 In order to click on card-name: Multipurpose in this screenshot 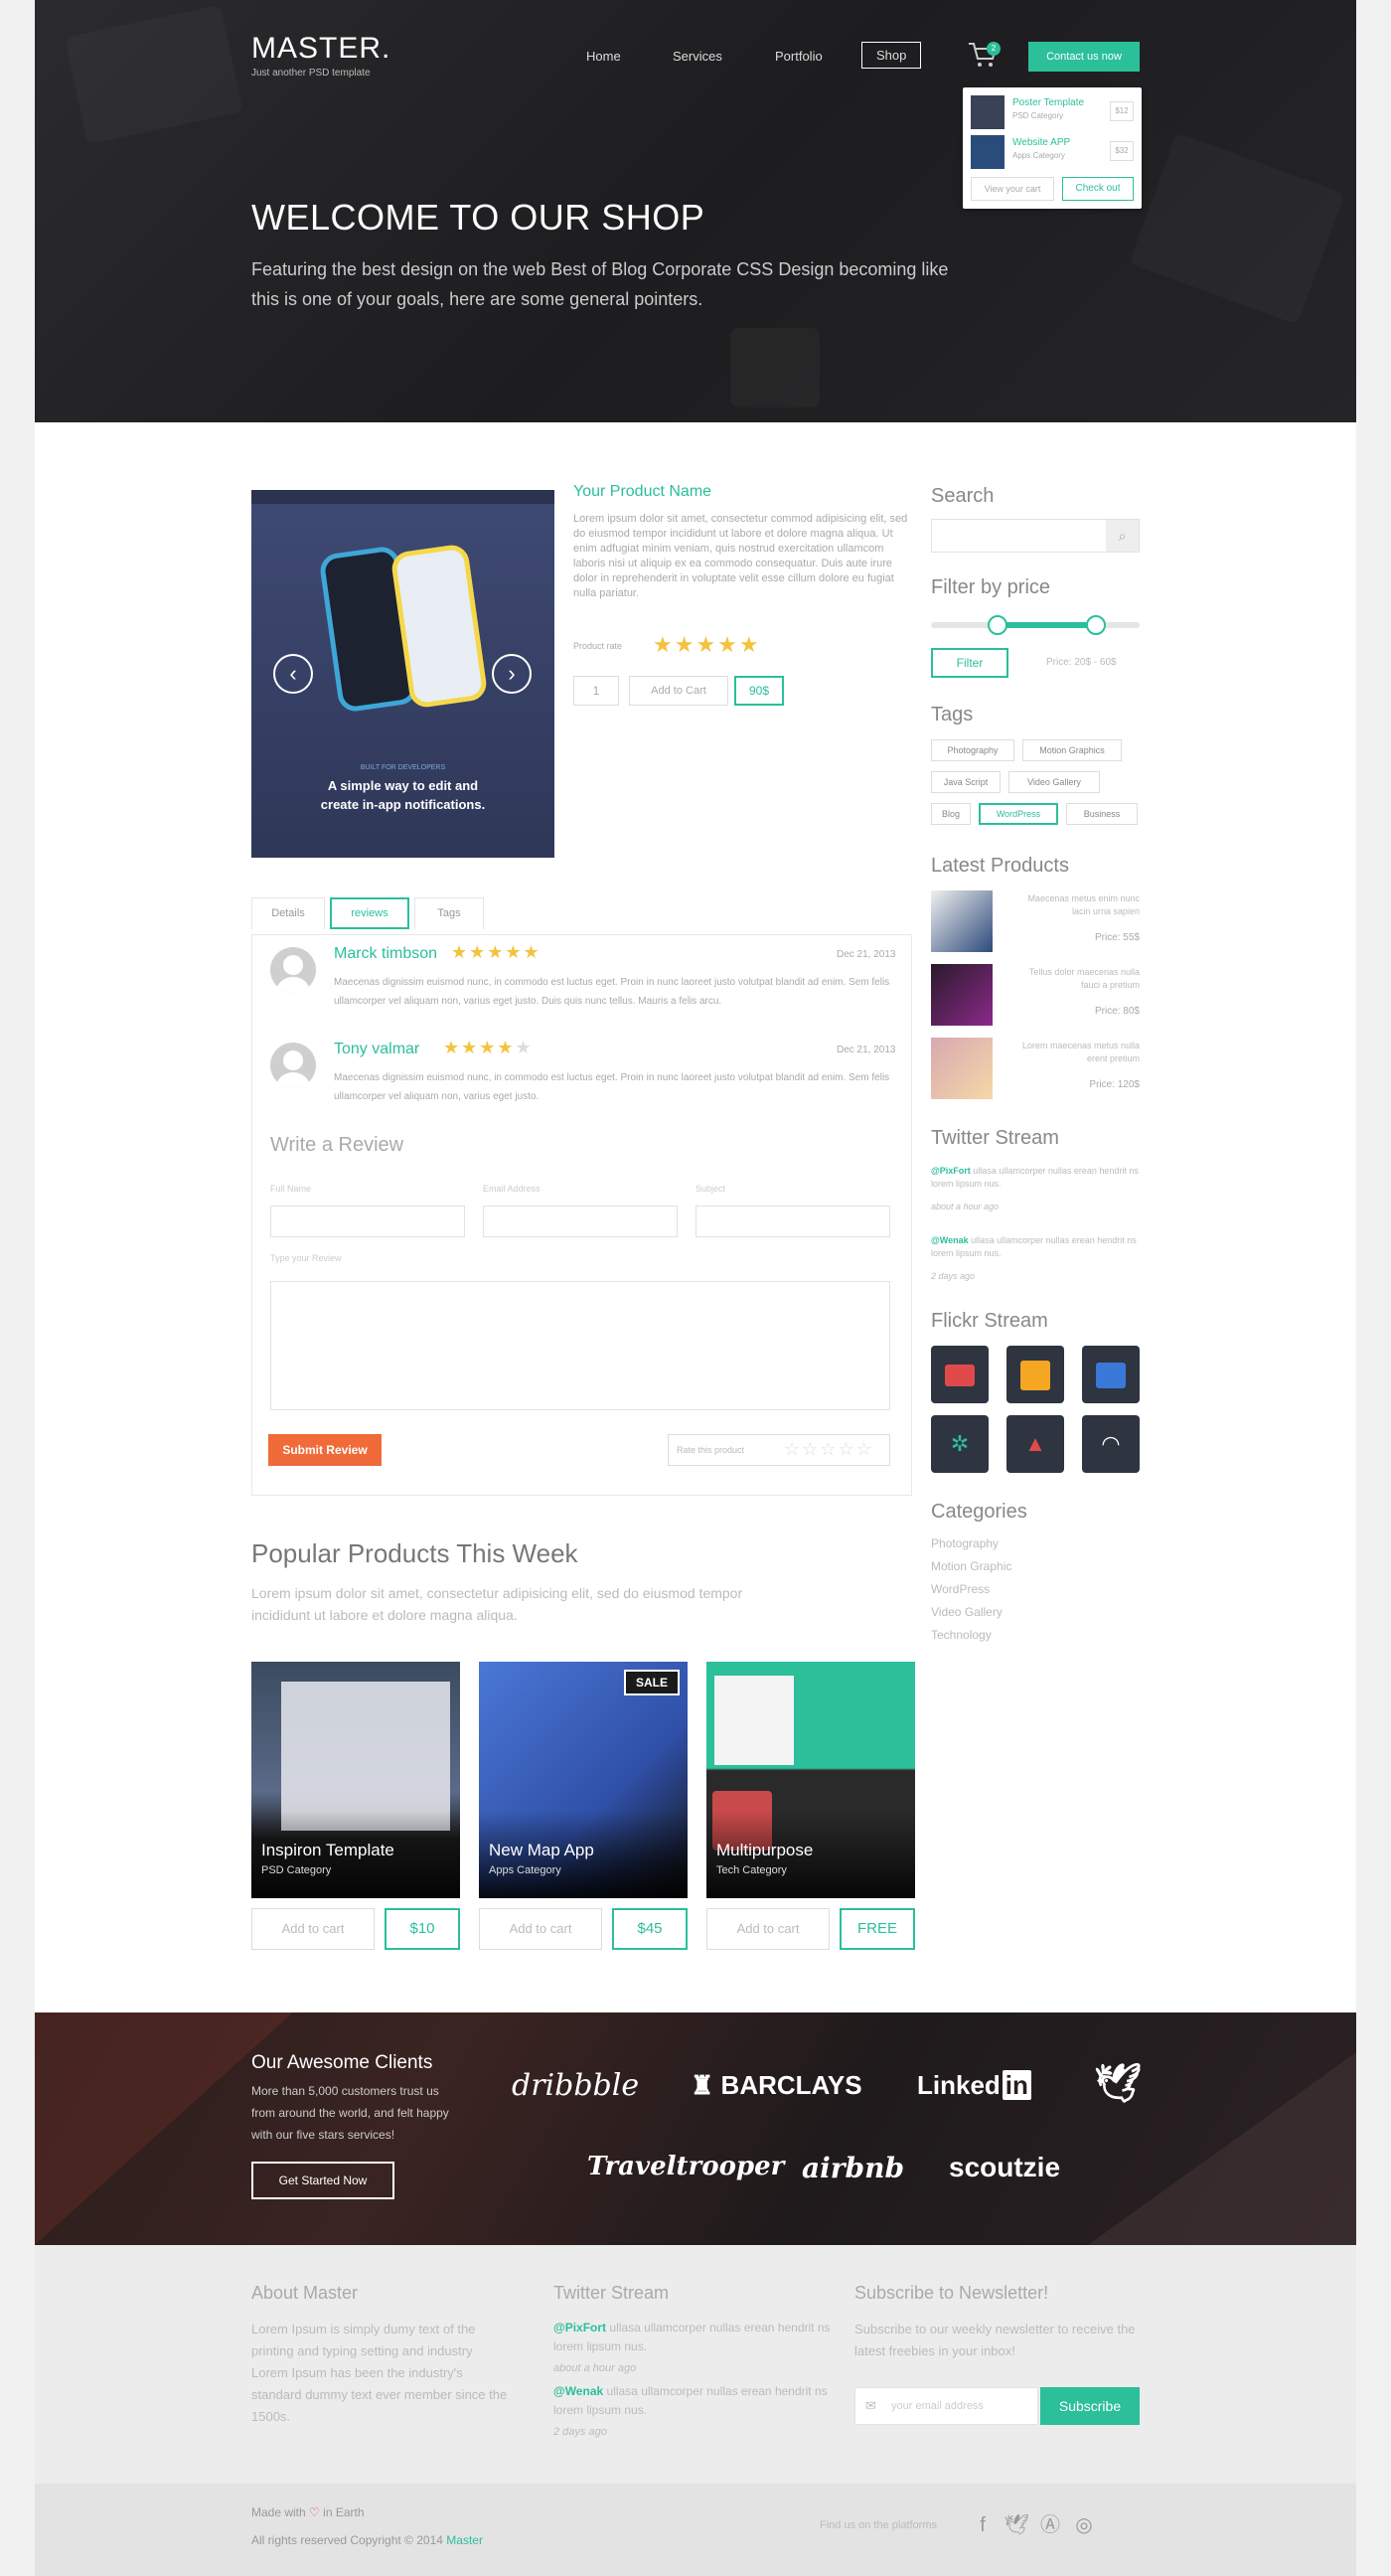, I will do `click(765, 1850)`.